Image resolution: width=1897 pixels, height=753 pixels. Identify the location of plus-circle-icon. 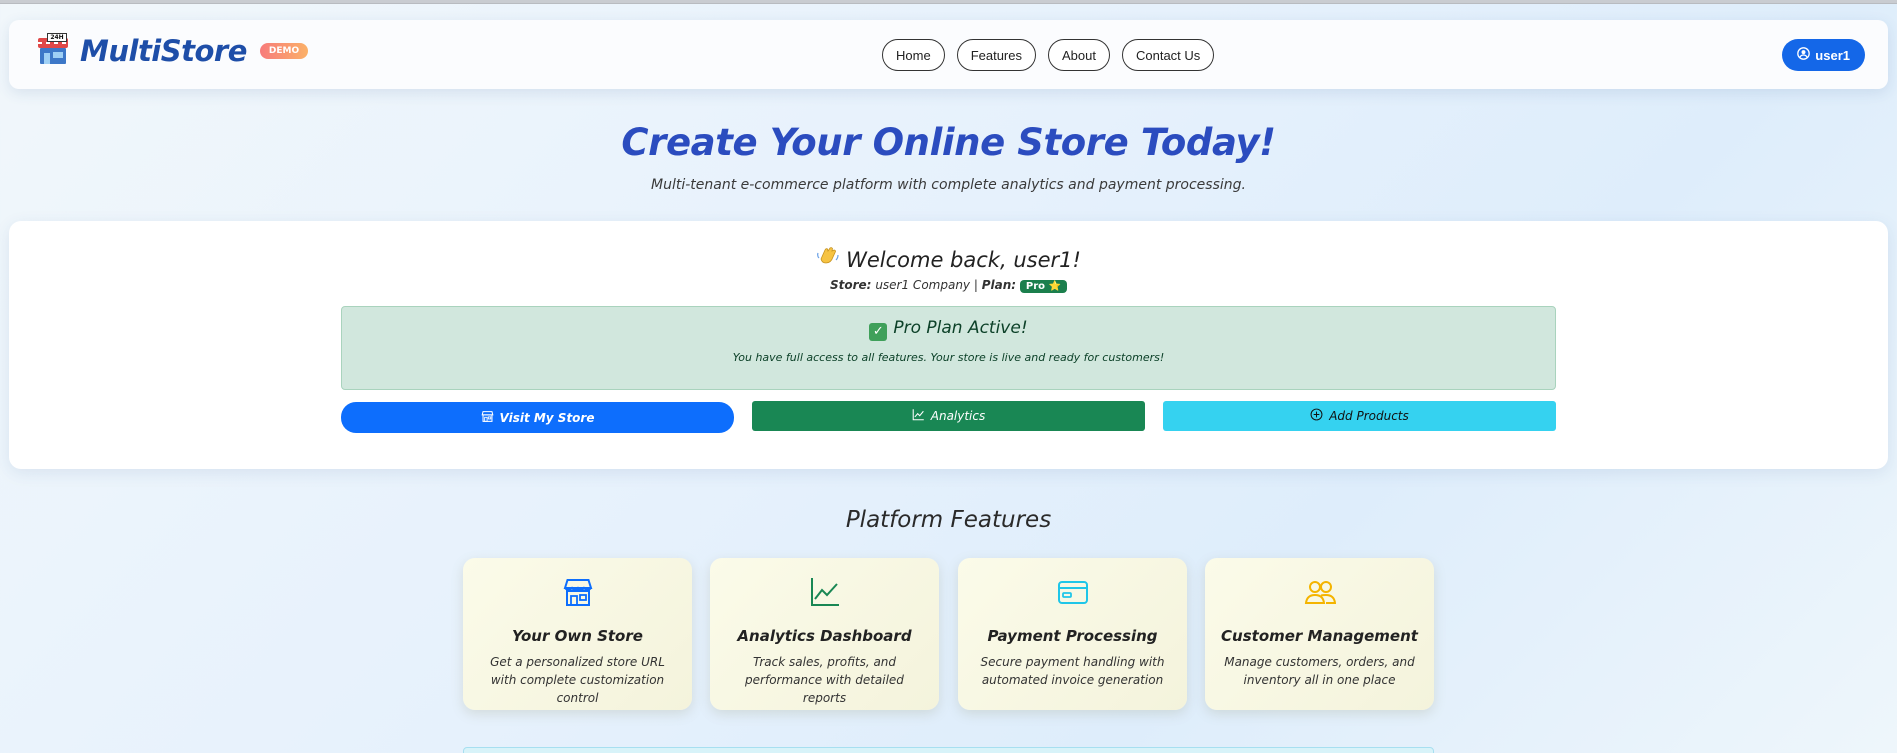
(1316, 416).